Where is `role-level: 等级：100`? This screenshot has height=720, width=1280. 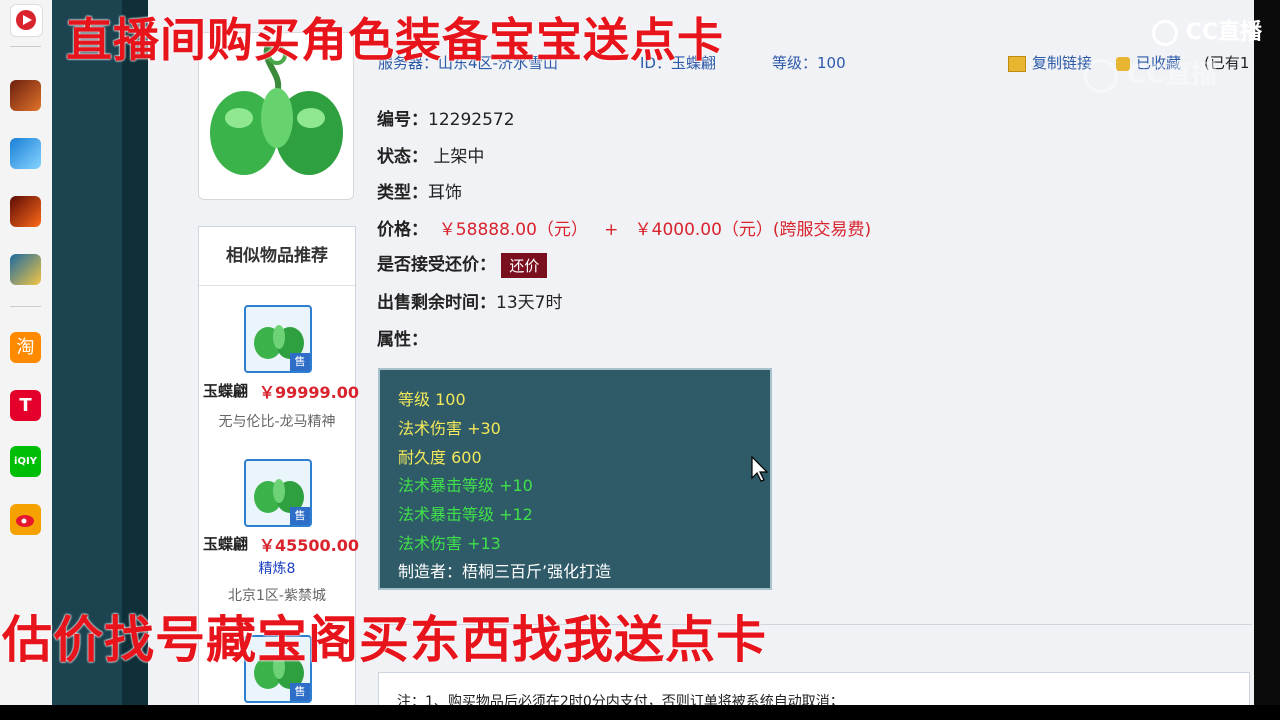
role-level: 等级：100 is located at coordinates (809, 63).